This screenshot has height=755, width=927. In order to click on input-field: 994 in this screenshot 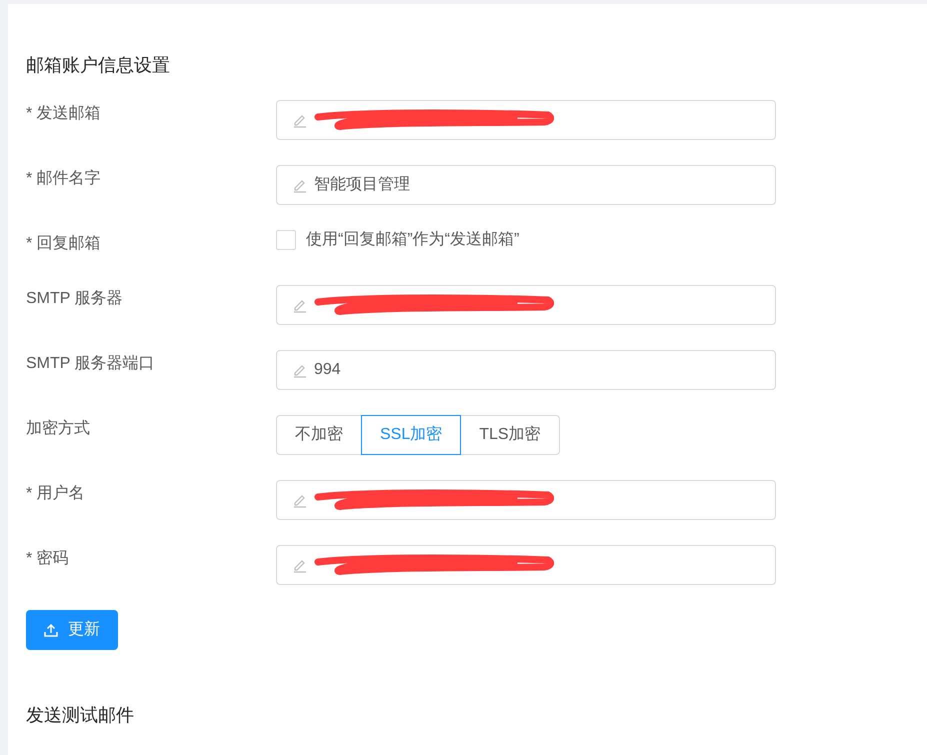, I will do `click(526, 370)`.